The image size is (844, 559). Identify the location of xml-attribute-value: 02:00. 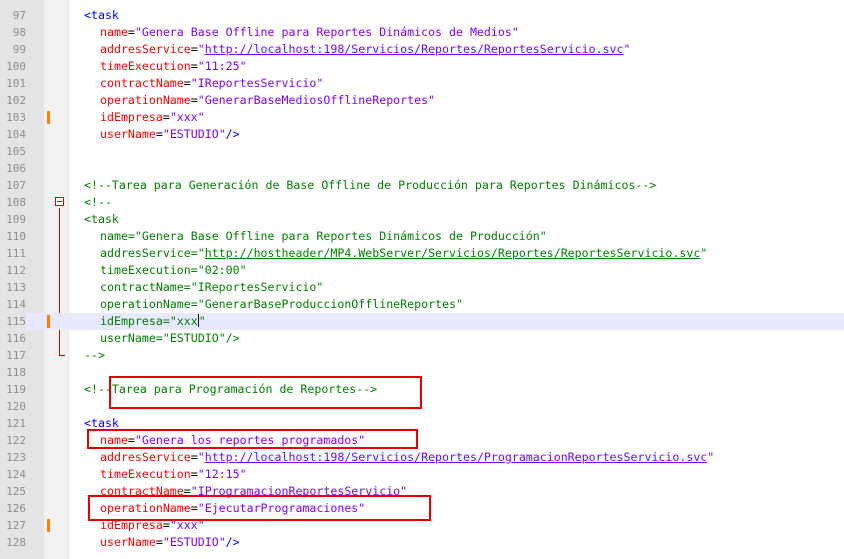
(222, 270).